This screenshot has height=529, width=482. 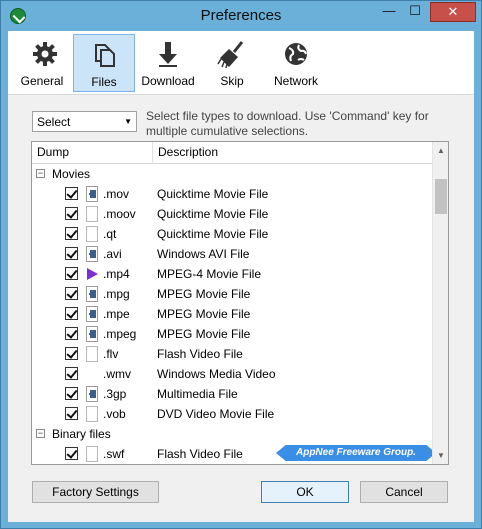 What do you see at coordinates (92, 274) in the screenshot?
I see `mp4-play-icon` at bounding box center [92, 274].